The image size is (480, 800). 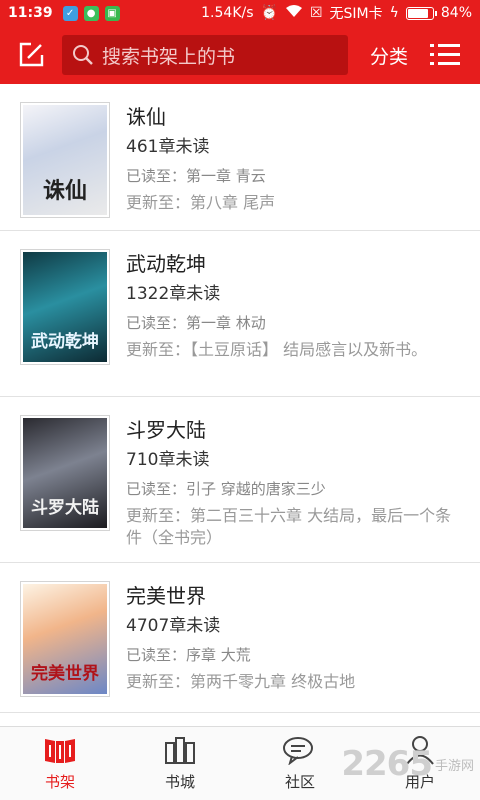 I want to click on chat-notification-icon: ●, so click(x=91, y=13).